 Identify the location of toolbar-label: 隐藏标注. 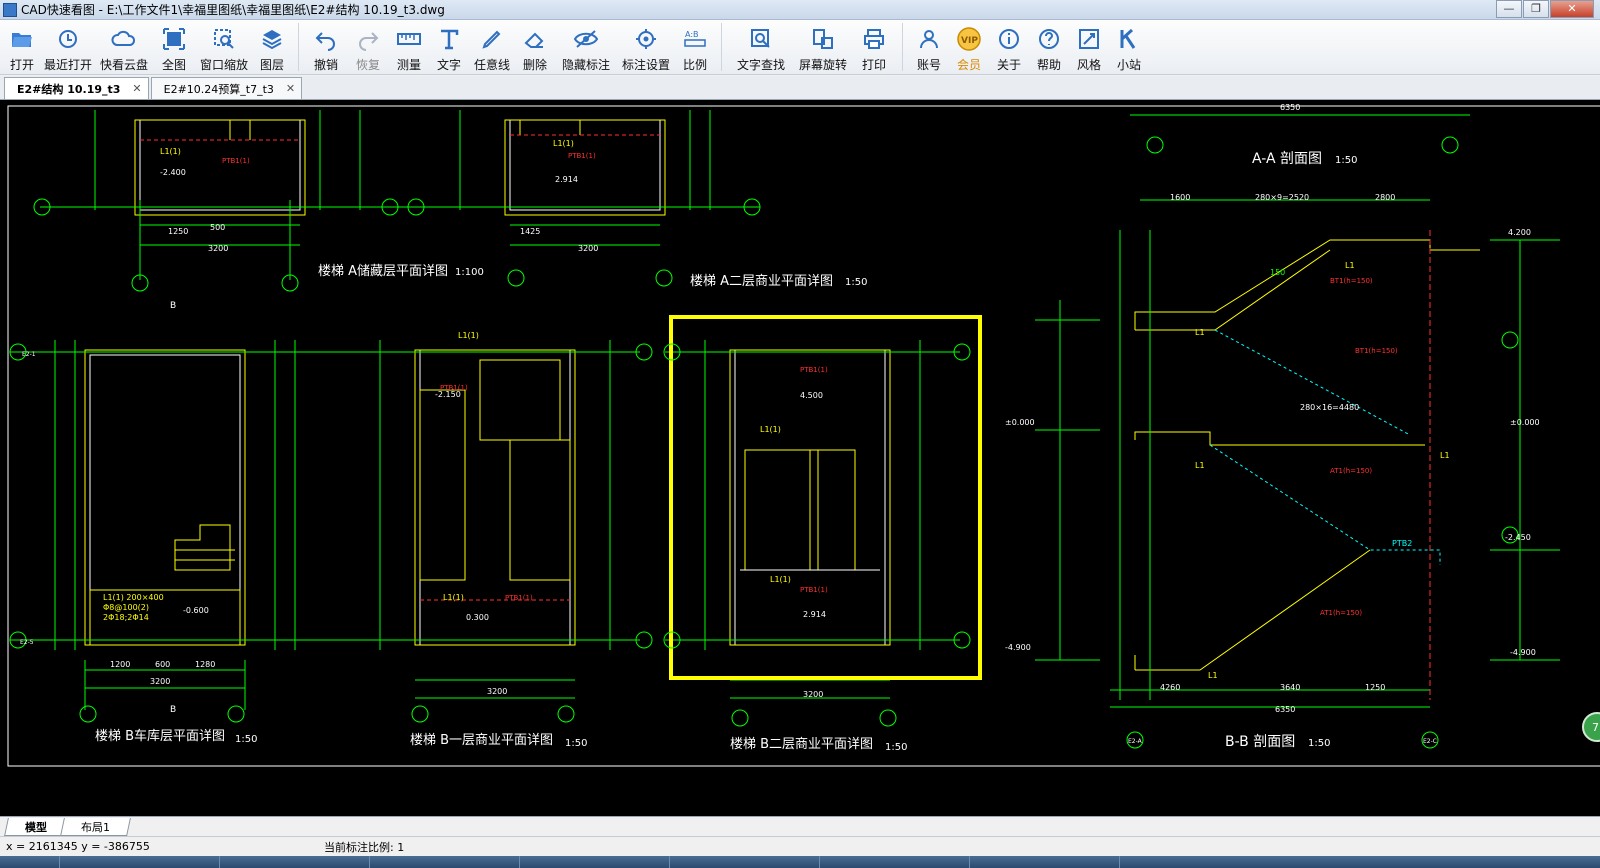
(585, 65).